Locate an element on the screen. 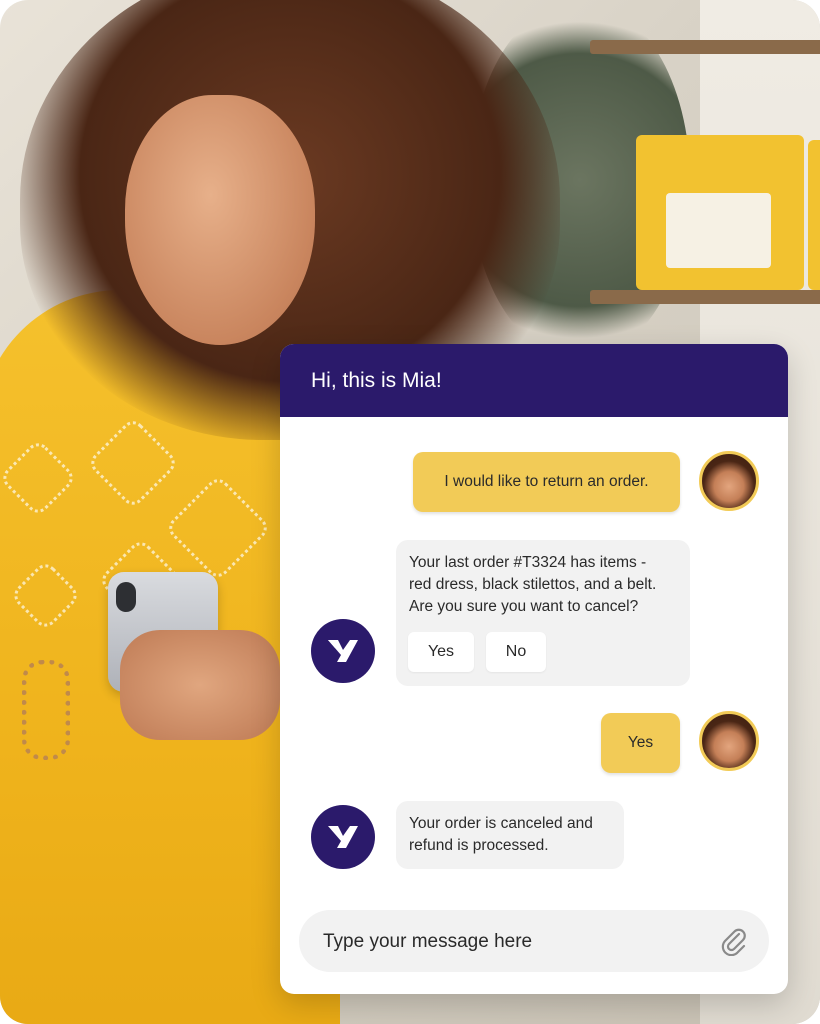 The width and height of the screenshot is (820, 1024). option-no-label: No is located at coordinates (516, 651).